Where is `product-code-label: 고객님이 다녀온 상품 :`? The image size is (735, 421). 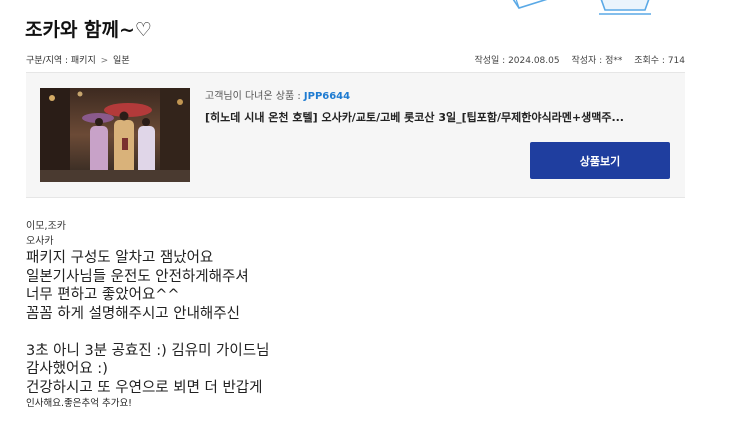
product-code-label: 고객님이 다녀온 상품 : is located at coordinates (254, 96).